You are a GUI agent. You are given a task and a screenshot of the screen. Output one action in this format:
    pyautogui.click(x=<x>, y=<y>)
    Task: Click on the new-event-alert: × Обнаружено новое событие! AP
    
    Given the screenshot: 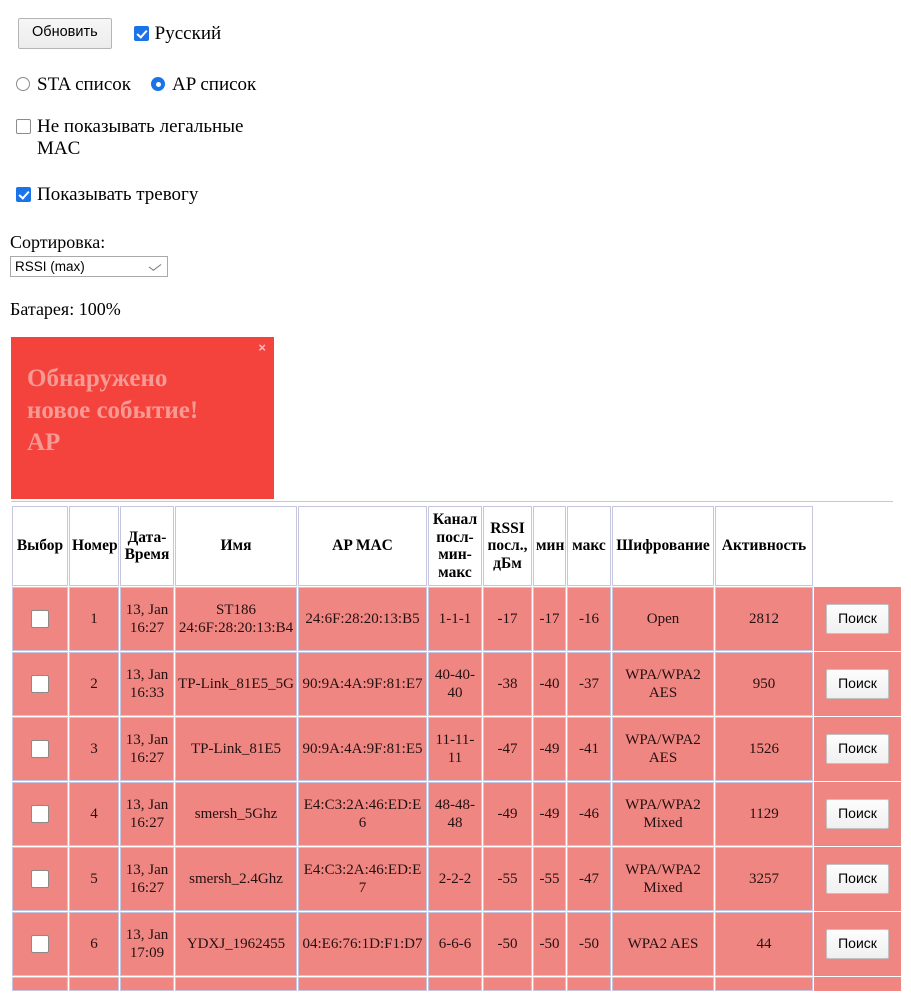 What is the action you would take?
    pyautogui.click(x=142, y=418)
    